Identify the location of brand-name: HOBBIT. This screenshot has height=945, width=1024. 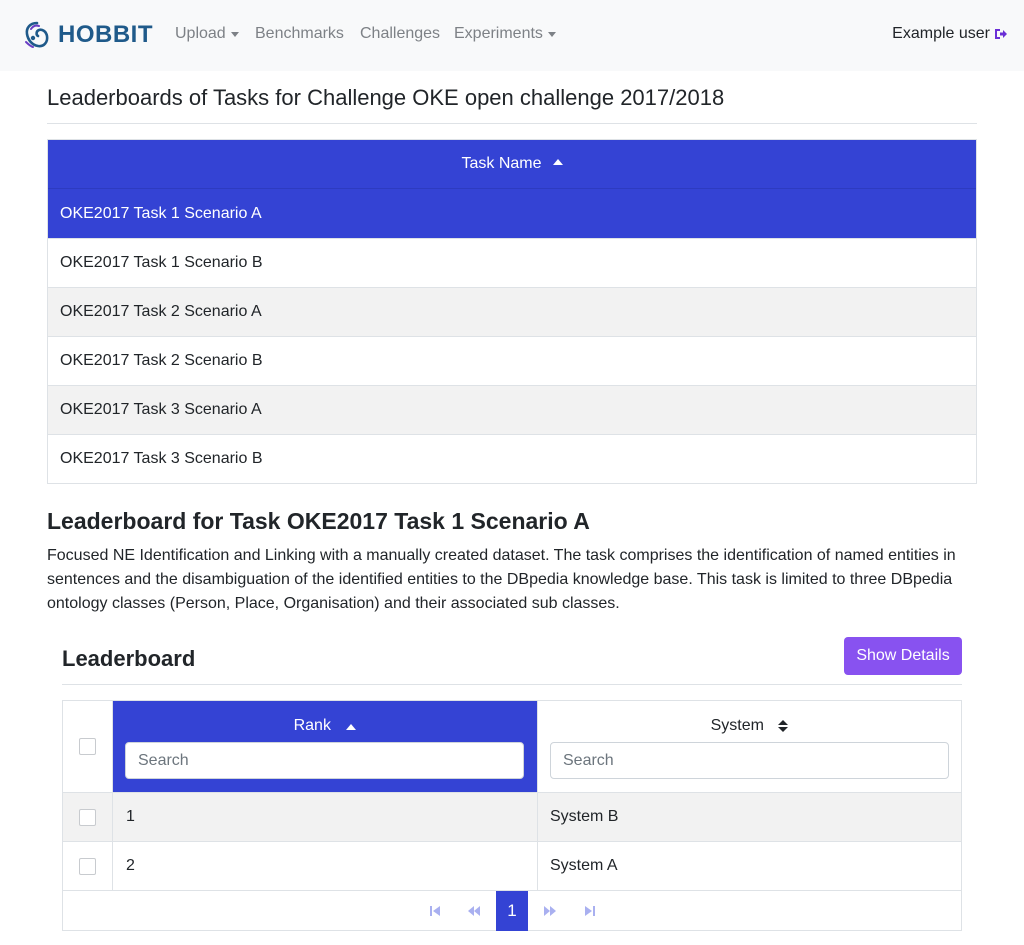
(105, 34).